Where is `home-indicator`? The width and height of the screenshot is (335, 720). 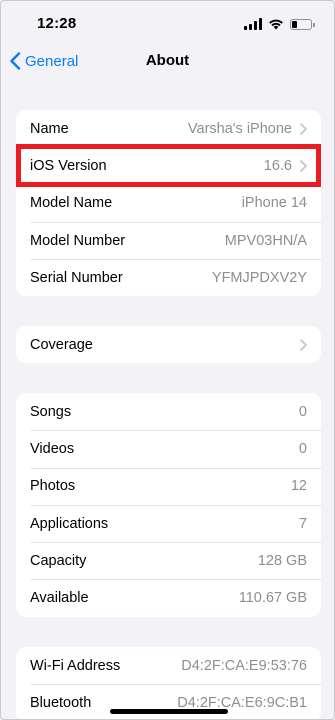
home-indicator is located at coordinates (169, 711).